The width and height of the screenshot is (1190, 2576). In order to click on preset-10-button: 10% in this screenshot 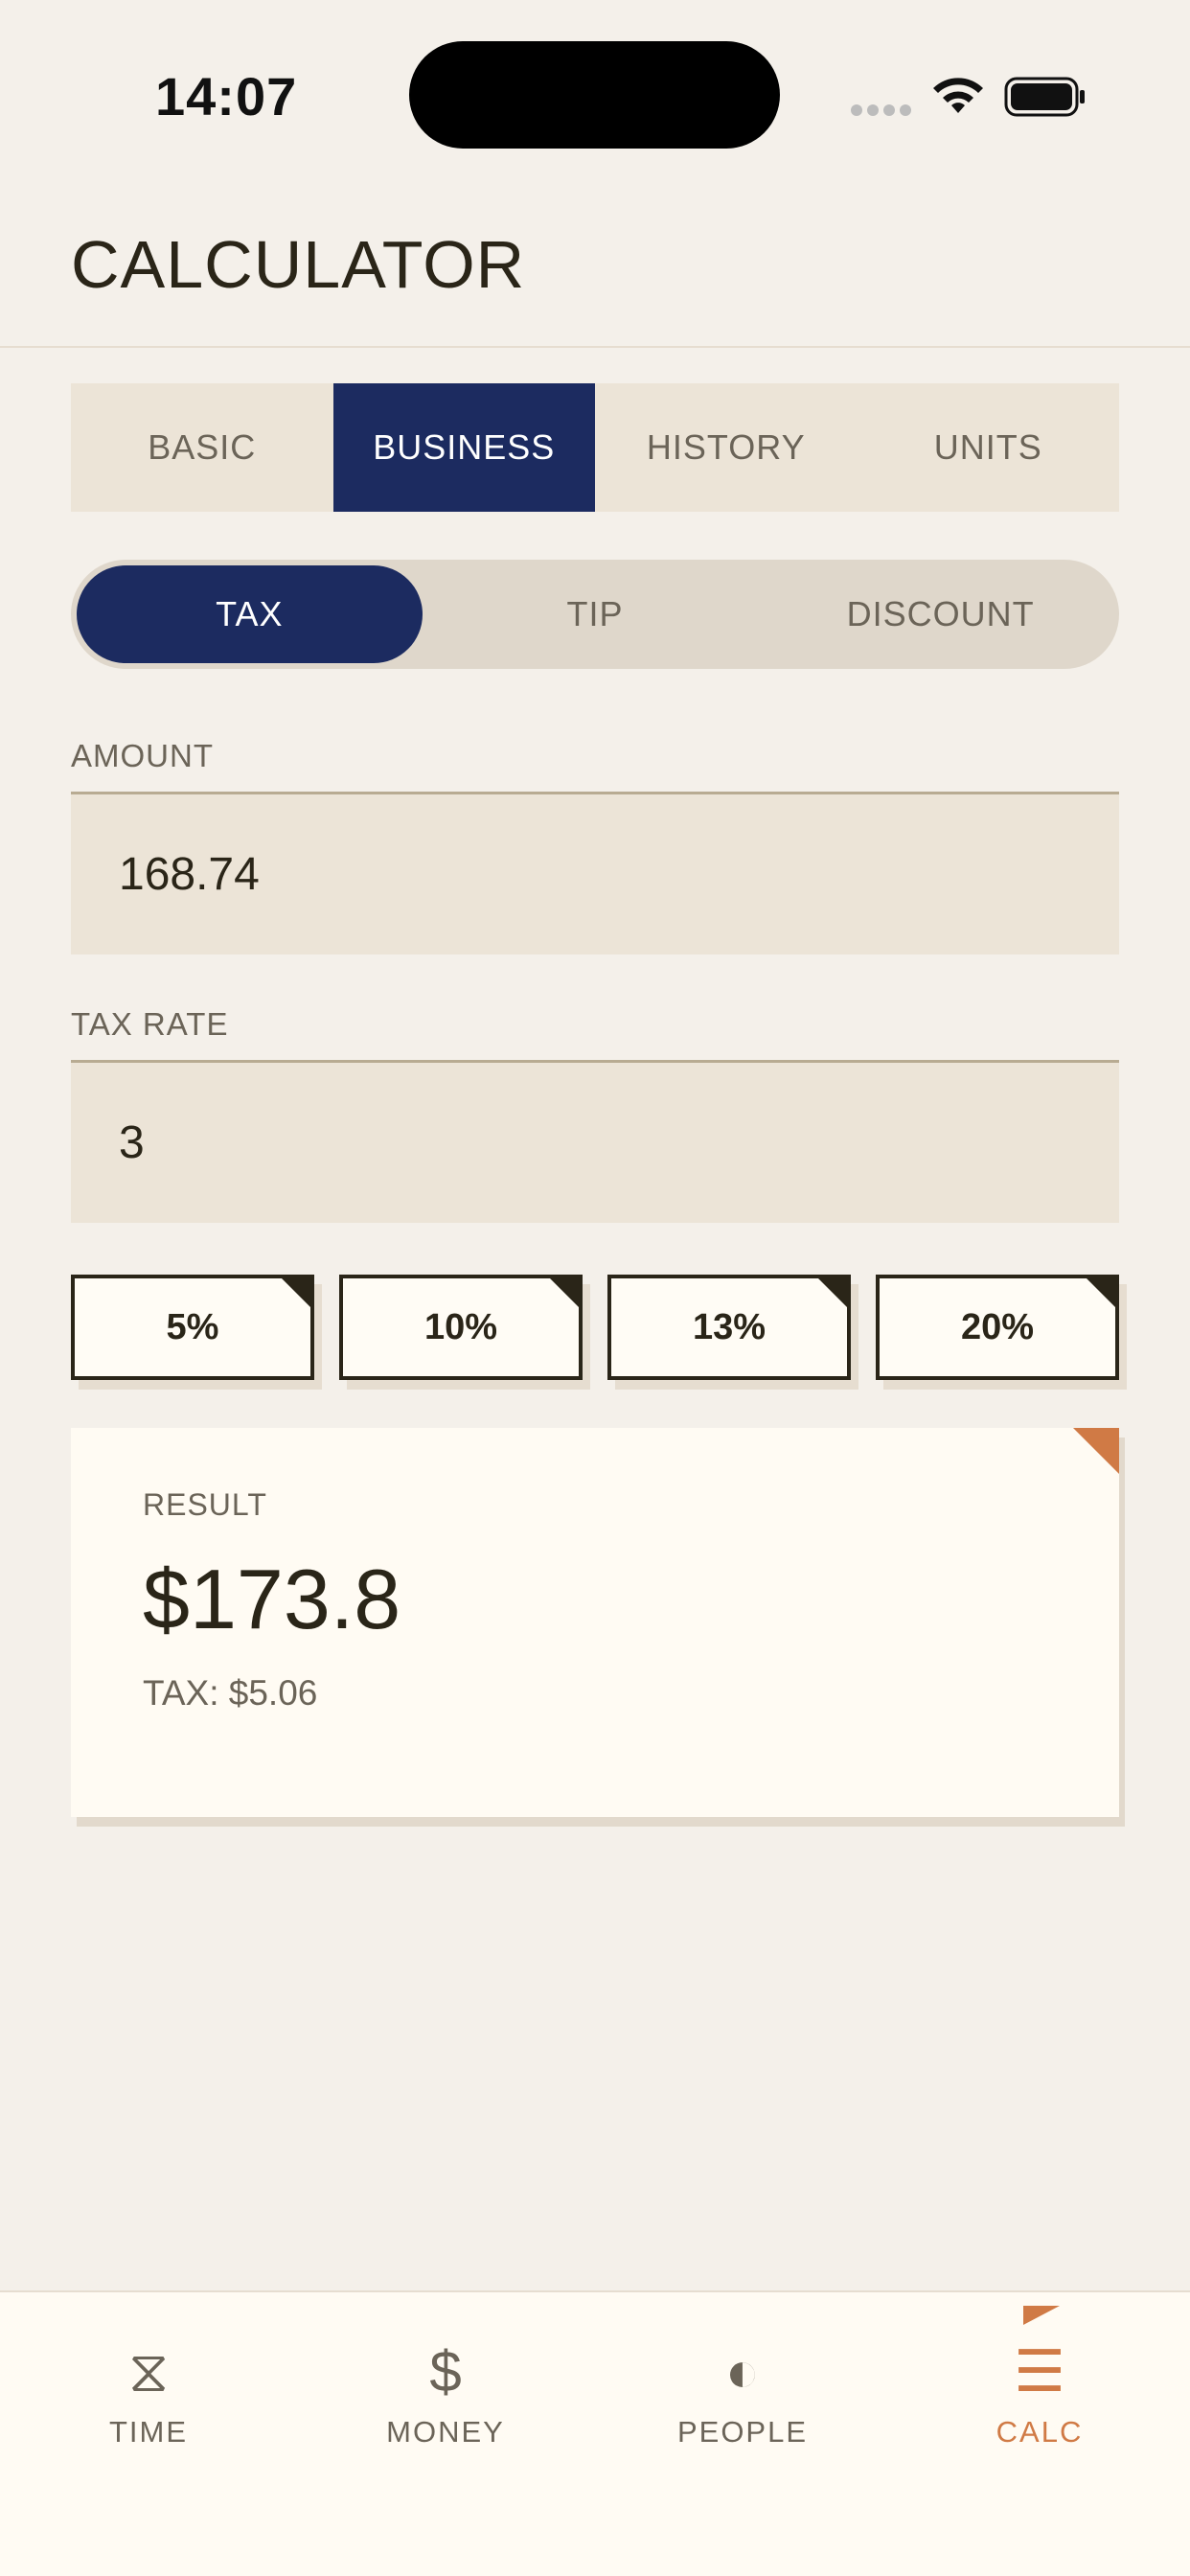, I will do `click(461, 1327)`.